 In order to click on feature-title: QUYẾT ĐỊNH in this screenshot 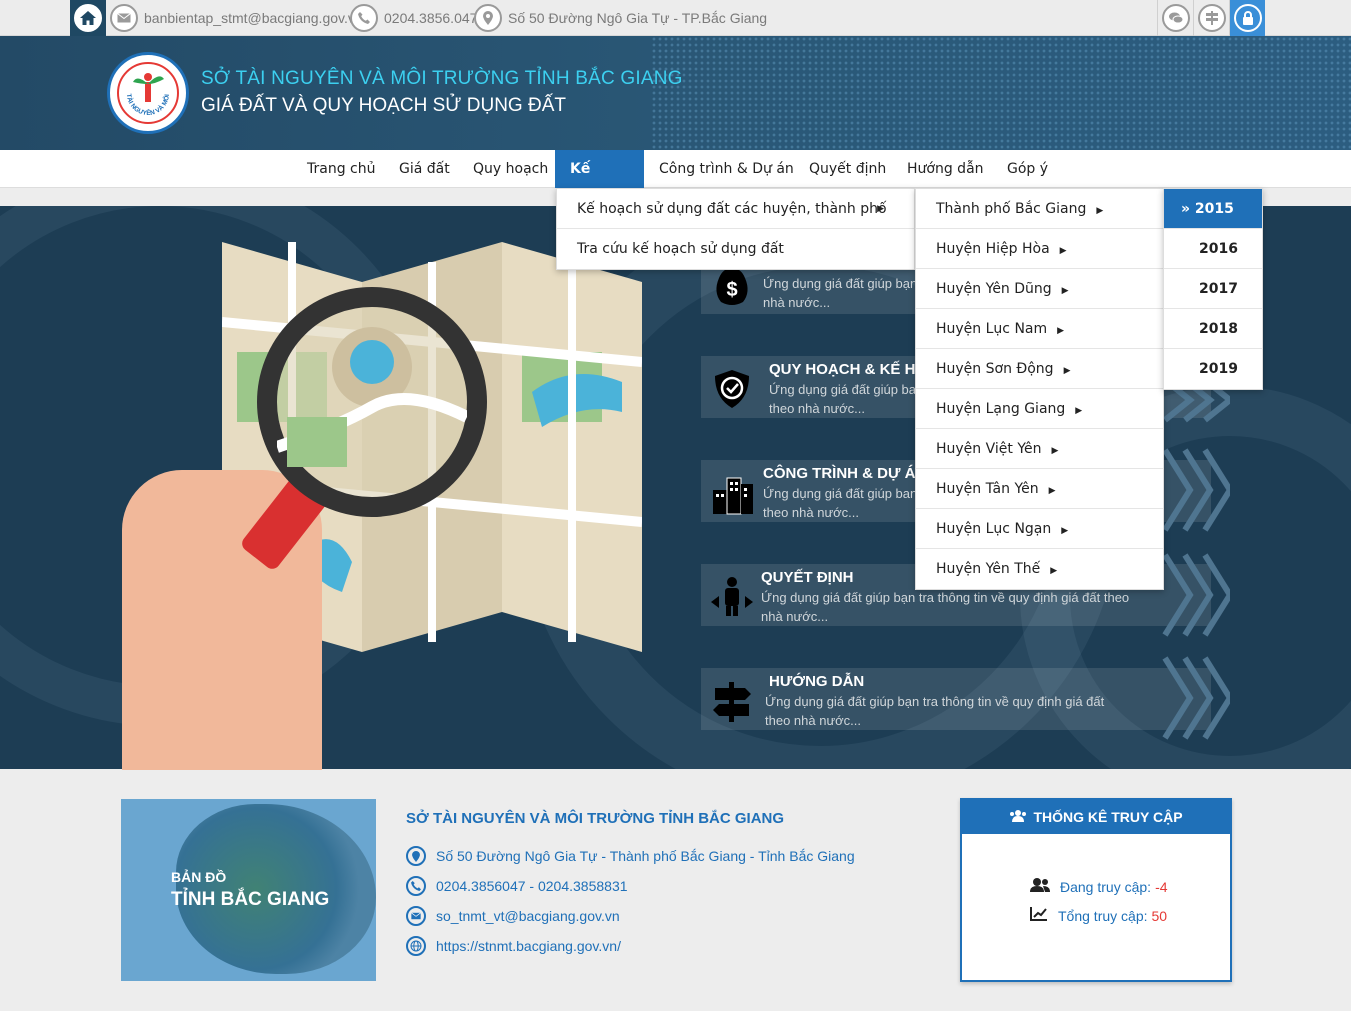, I will do `click(807, 577)`.